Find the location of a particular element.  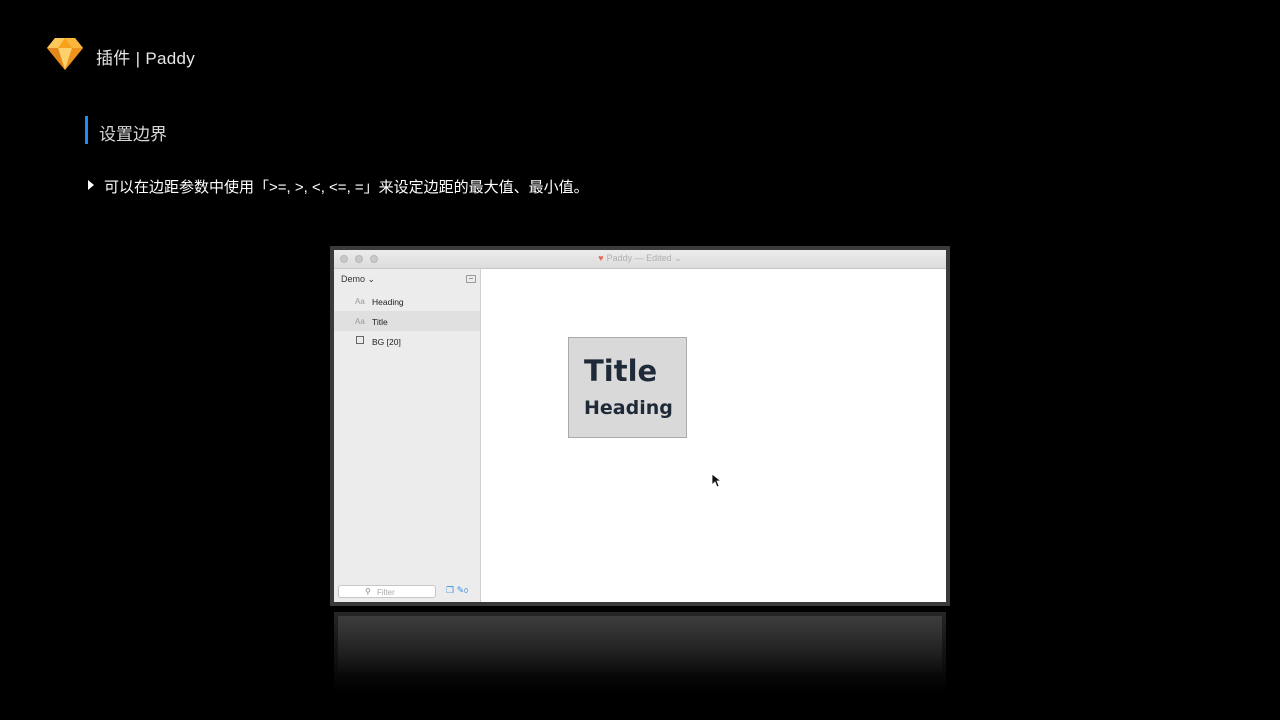

window-title-name: Paddy is located at coordinates (619, 258).